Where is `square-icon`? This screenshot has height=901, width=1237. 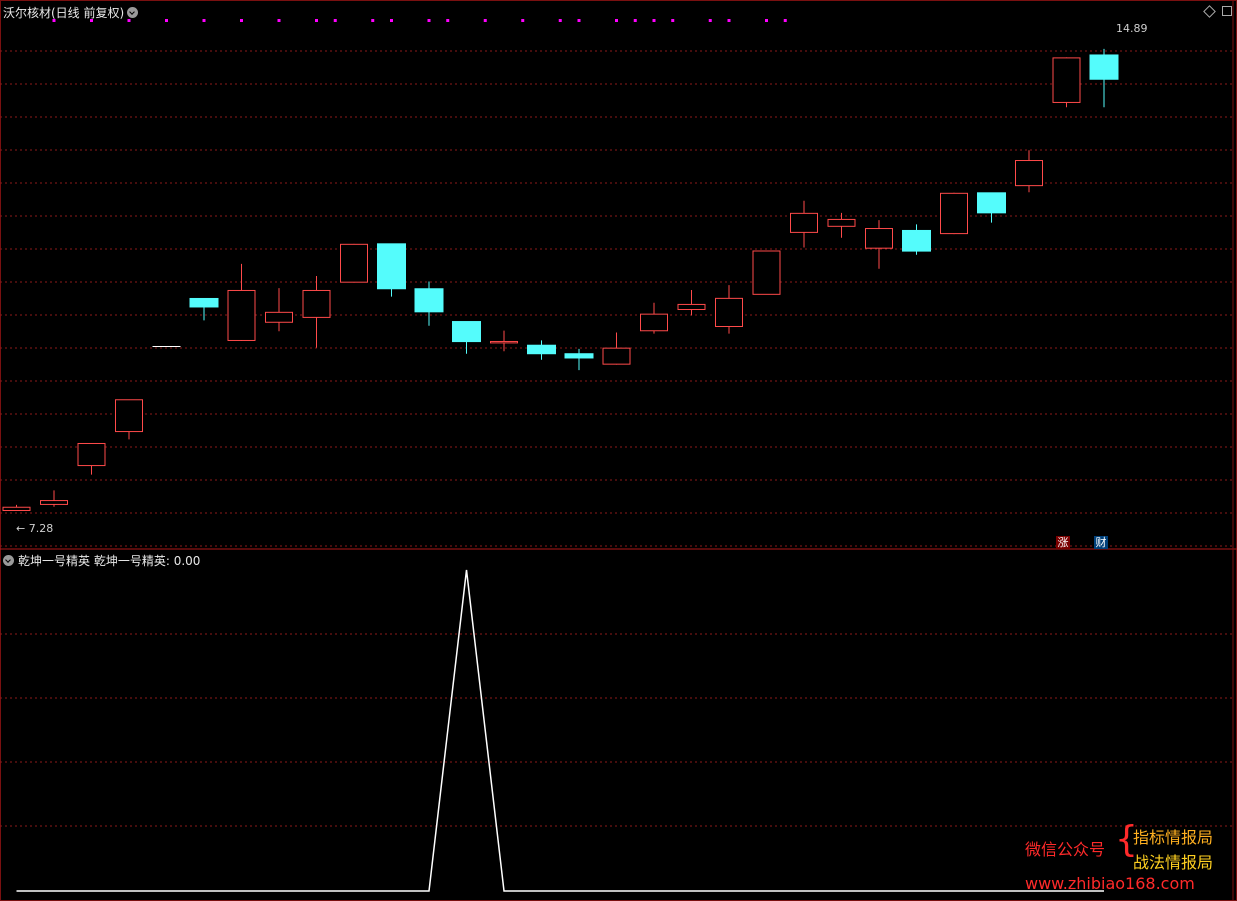 square-icon is located at coordinates (1227, 11).